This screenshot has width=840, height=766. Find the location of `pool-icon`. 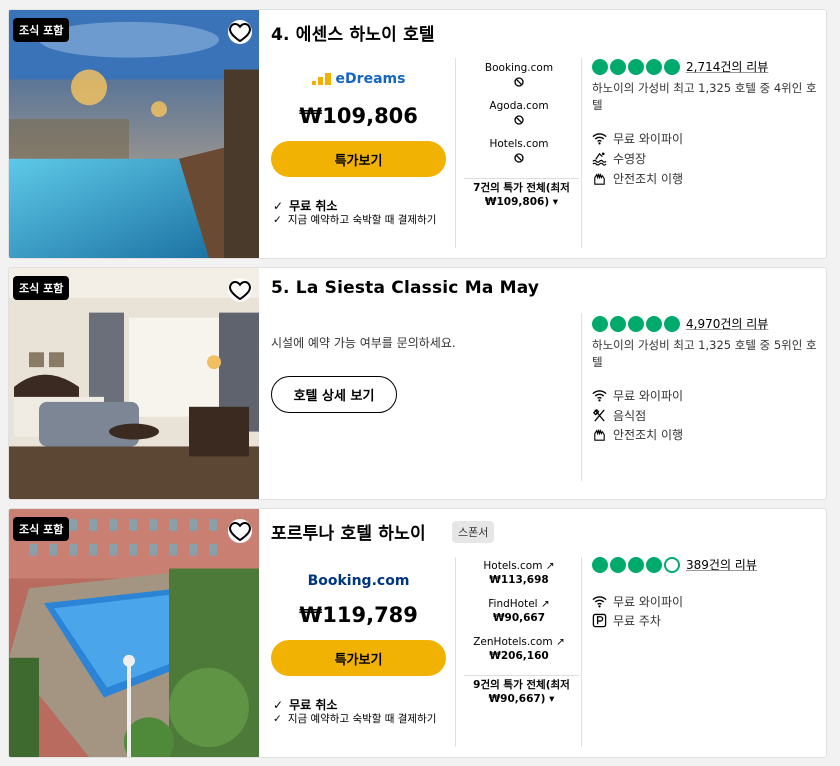

pool-icon is located at coordinates (599, 159).